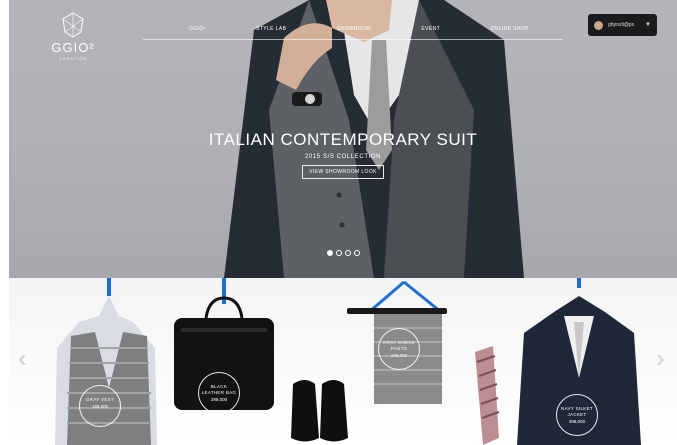  I want to click on language-label: ghjosdi@ps, so click(621, 25).